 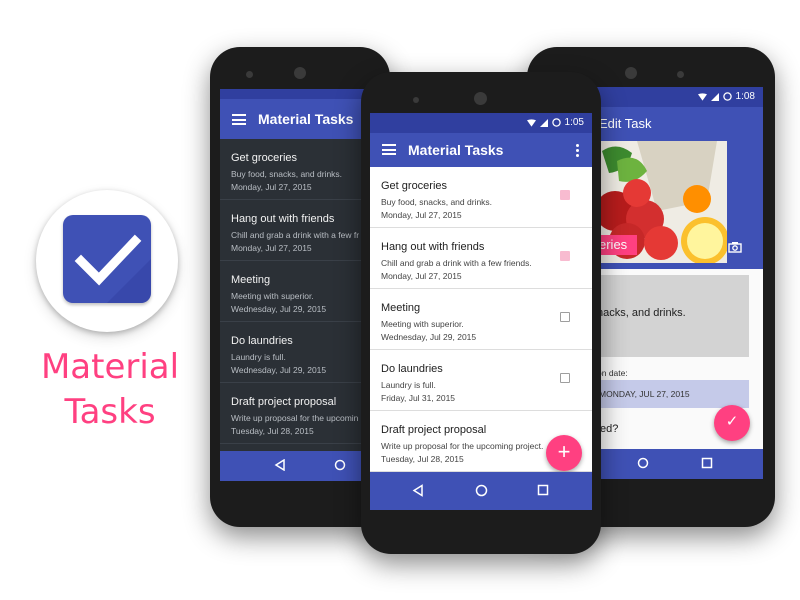 What do you see at coordinates (110, 367) in the screenshot?
I see `brand-title-line1: Material` at bounding box center [110, 367].